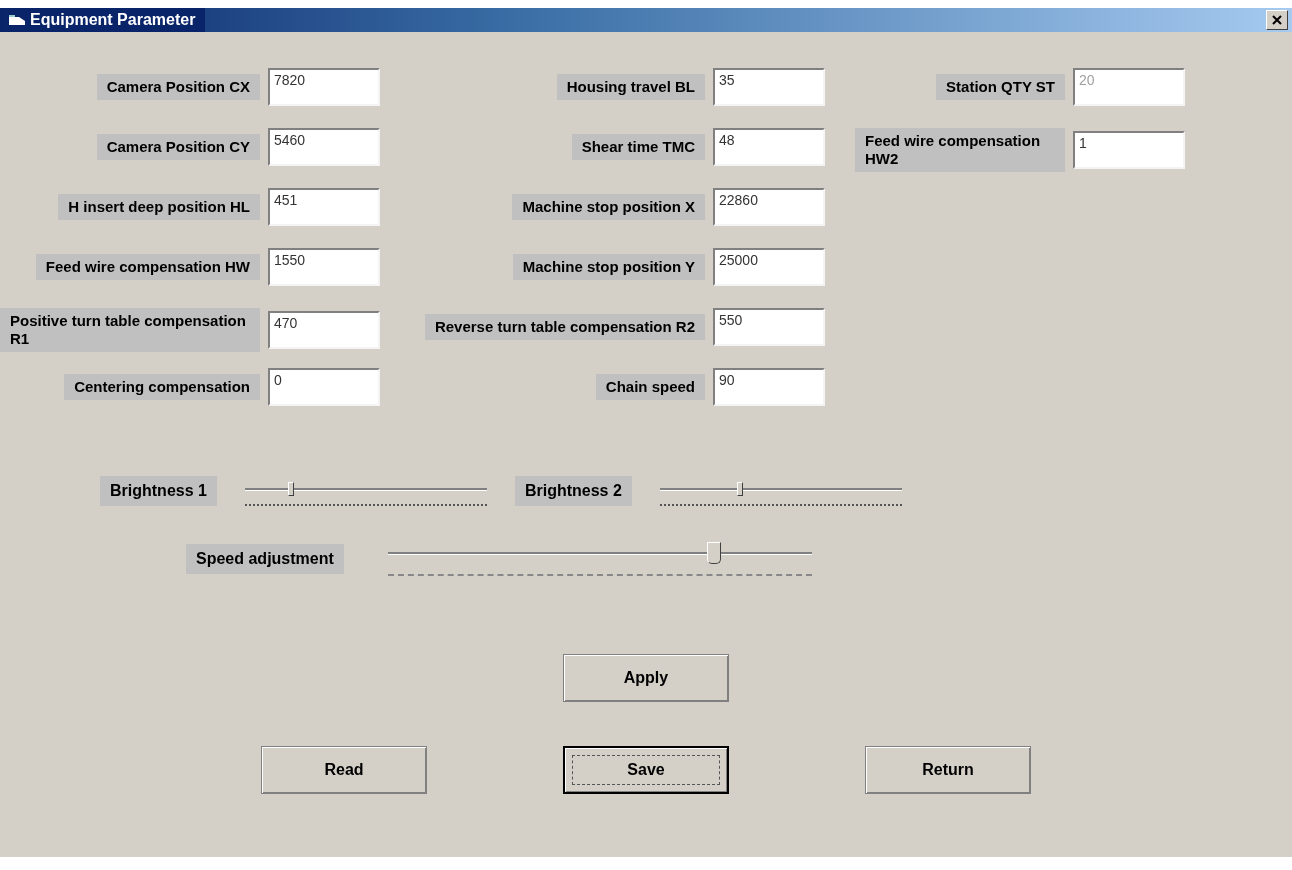 The image size is (1292, 870). Describe the element at coordinates (17, 20) in the screenshot. I see `window-icon` at that location.